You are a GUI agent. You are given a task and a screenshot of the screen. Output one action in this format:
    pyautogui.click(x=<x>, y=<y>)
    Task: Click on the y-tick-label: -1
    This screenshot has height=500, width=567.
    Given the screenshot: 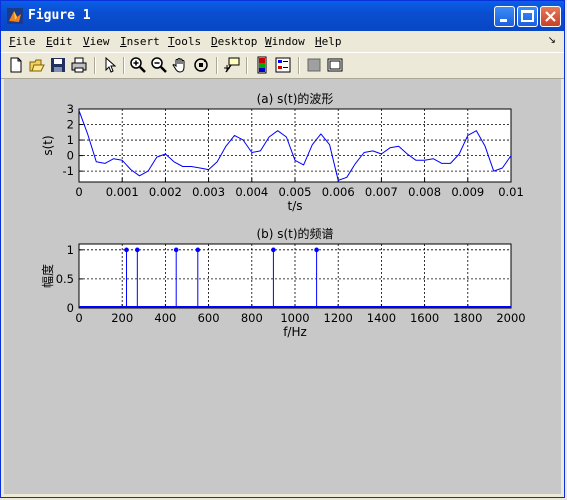 What is the action you would take?
    pyautogui.click(x=68, y=171)
    